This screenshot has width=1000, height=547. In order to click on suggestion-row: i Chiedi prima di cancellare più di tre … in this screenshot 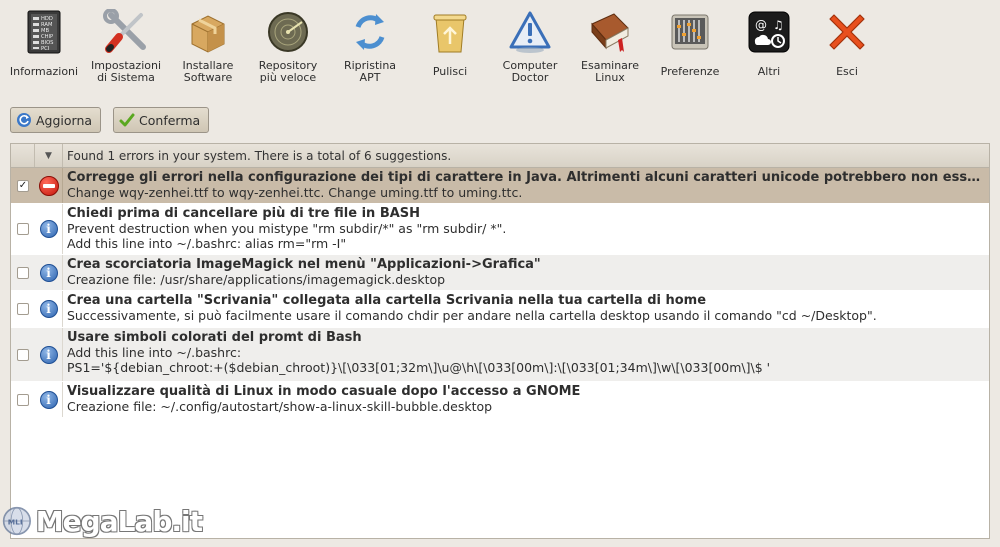, I will do `click(500, 229)`.